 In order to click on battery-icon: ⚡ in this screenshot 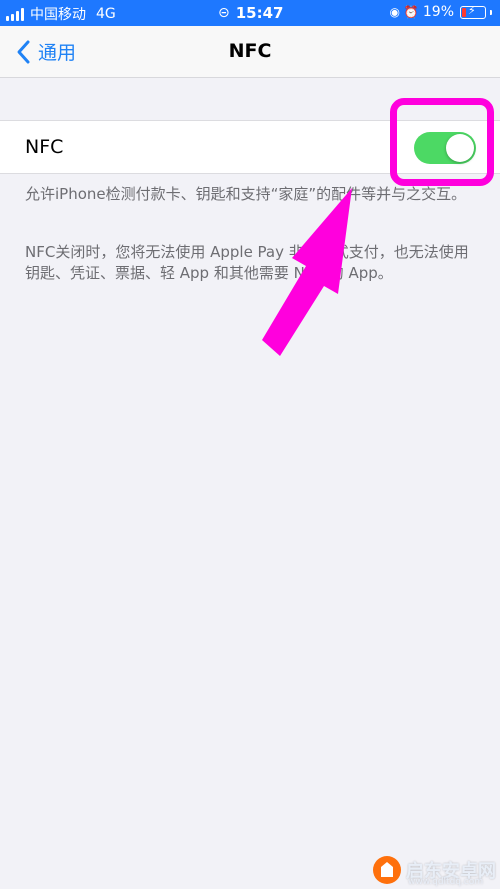, I will do `click(473, 11)`.